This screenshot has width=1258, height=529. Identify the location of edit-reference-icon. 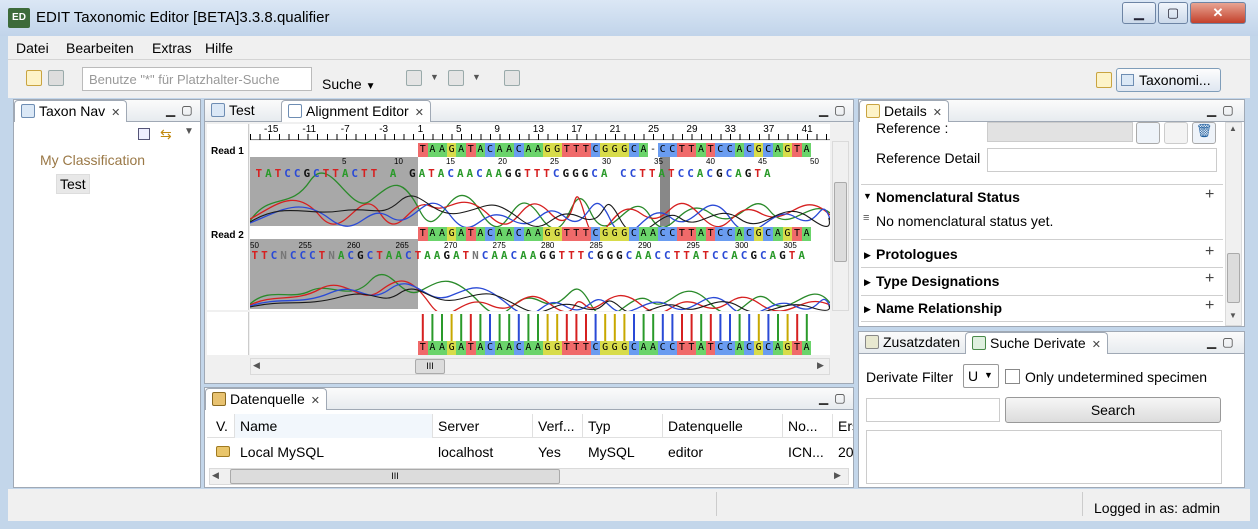
(1176, 133).